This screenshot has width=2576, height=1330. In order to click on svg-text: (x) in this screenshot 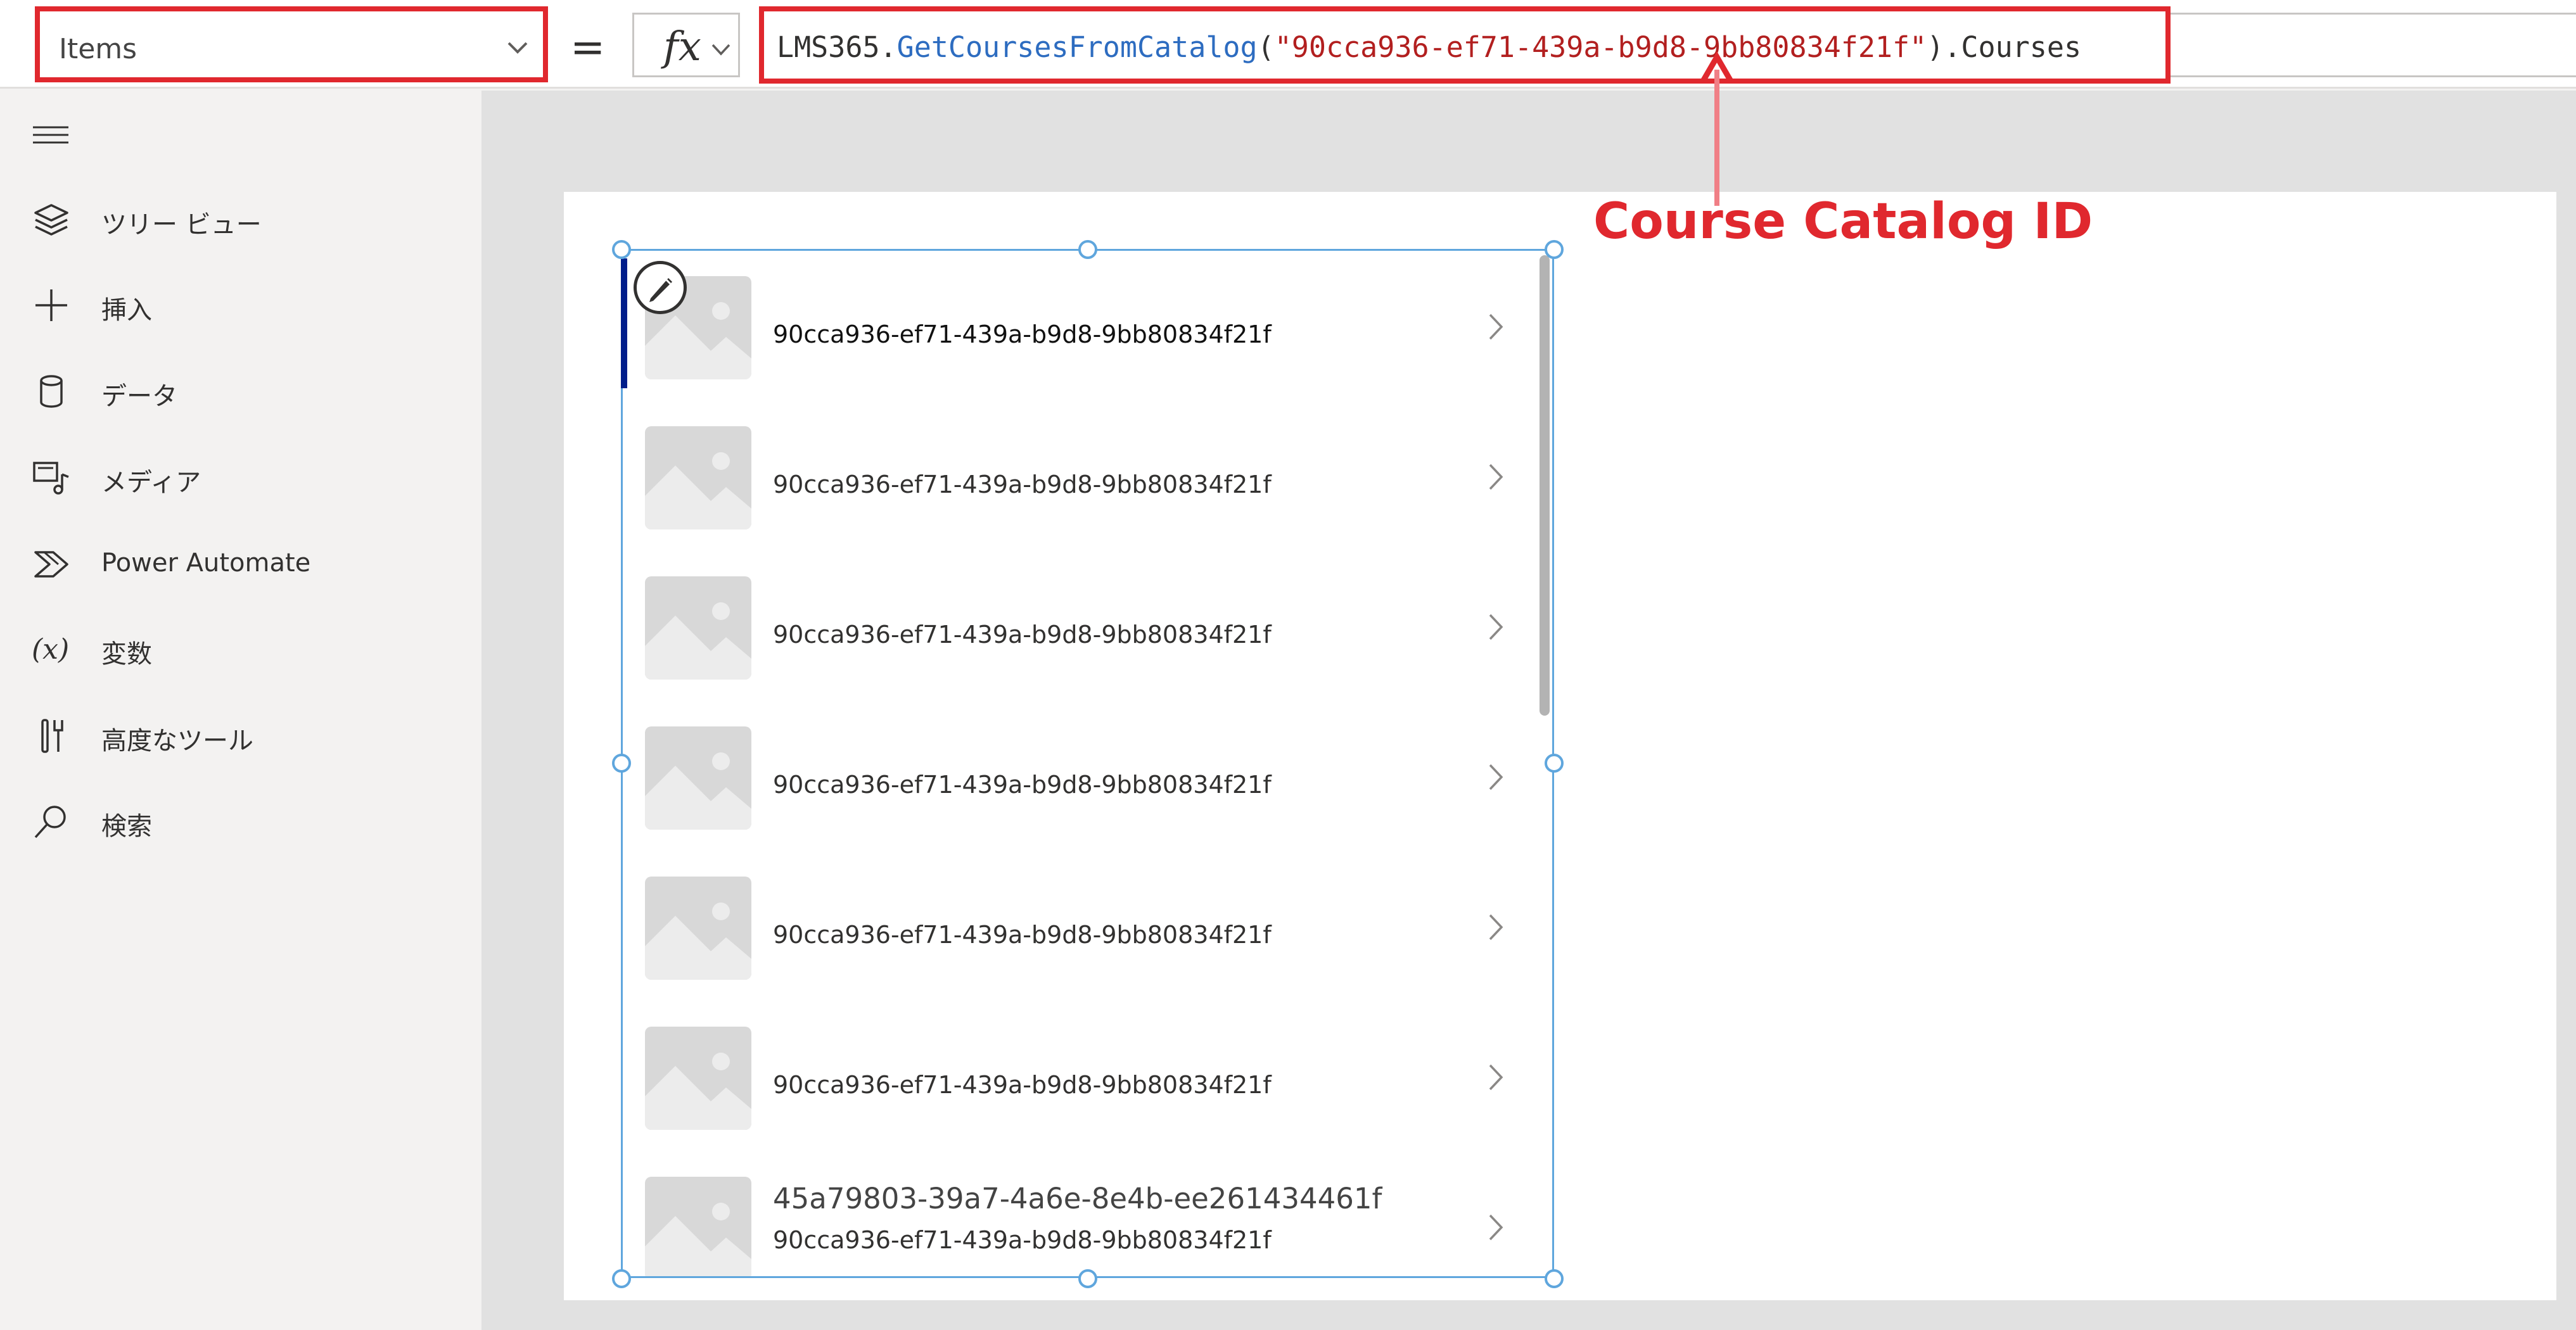, I will do `click(51, 649)`.